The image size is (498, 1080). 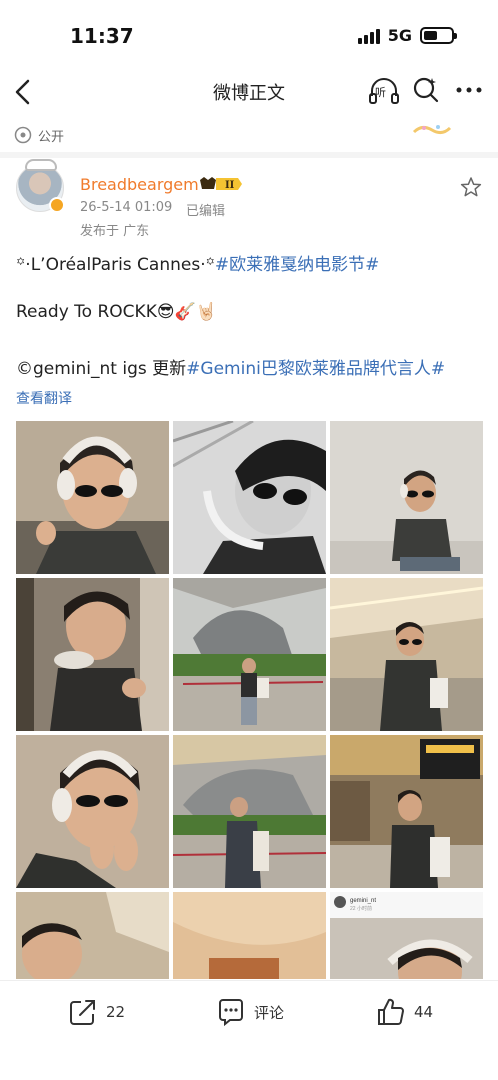 What do you see at coordinates (116, 1012) in the screenshot?
I see `share-count: 22` at bounding box center [116, 1012].